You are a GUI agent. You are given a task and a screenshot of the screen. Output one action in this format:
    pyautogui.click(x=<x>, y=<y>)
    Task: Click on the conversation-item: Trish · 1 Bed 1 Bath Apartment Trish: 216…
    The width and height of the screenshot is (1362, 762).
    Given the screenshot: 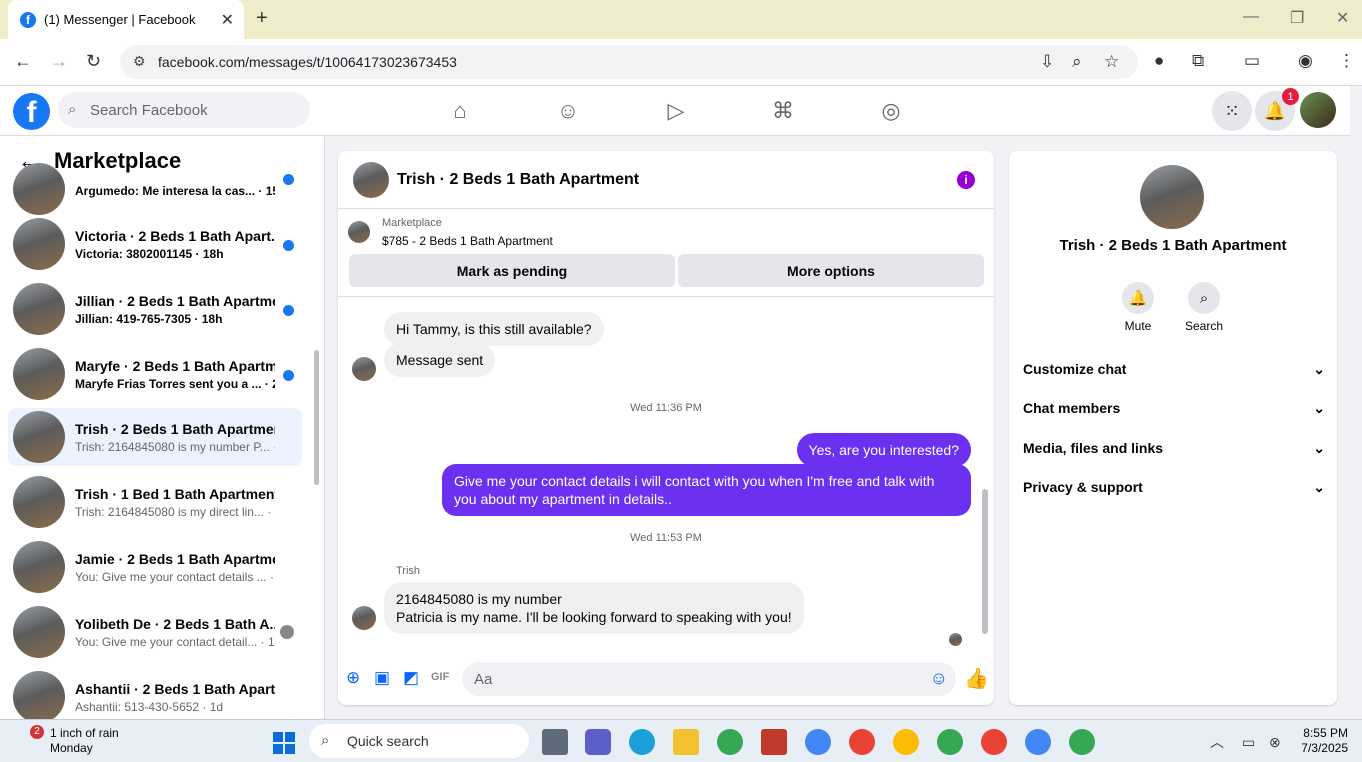 What is the action you would take?
    pyautogui.click(x=155, y=502)
    